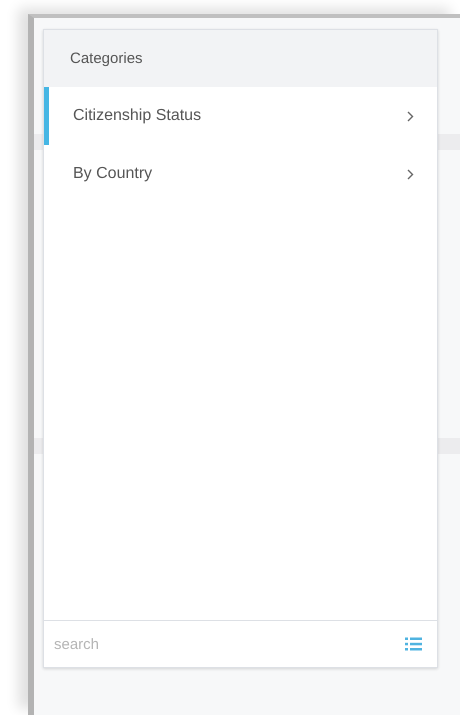 The width and height of the screenshot is (460, 715). Describe the element at coordinates (413, 644) in the screenshot. I see `list-icon` at that location.